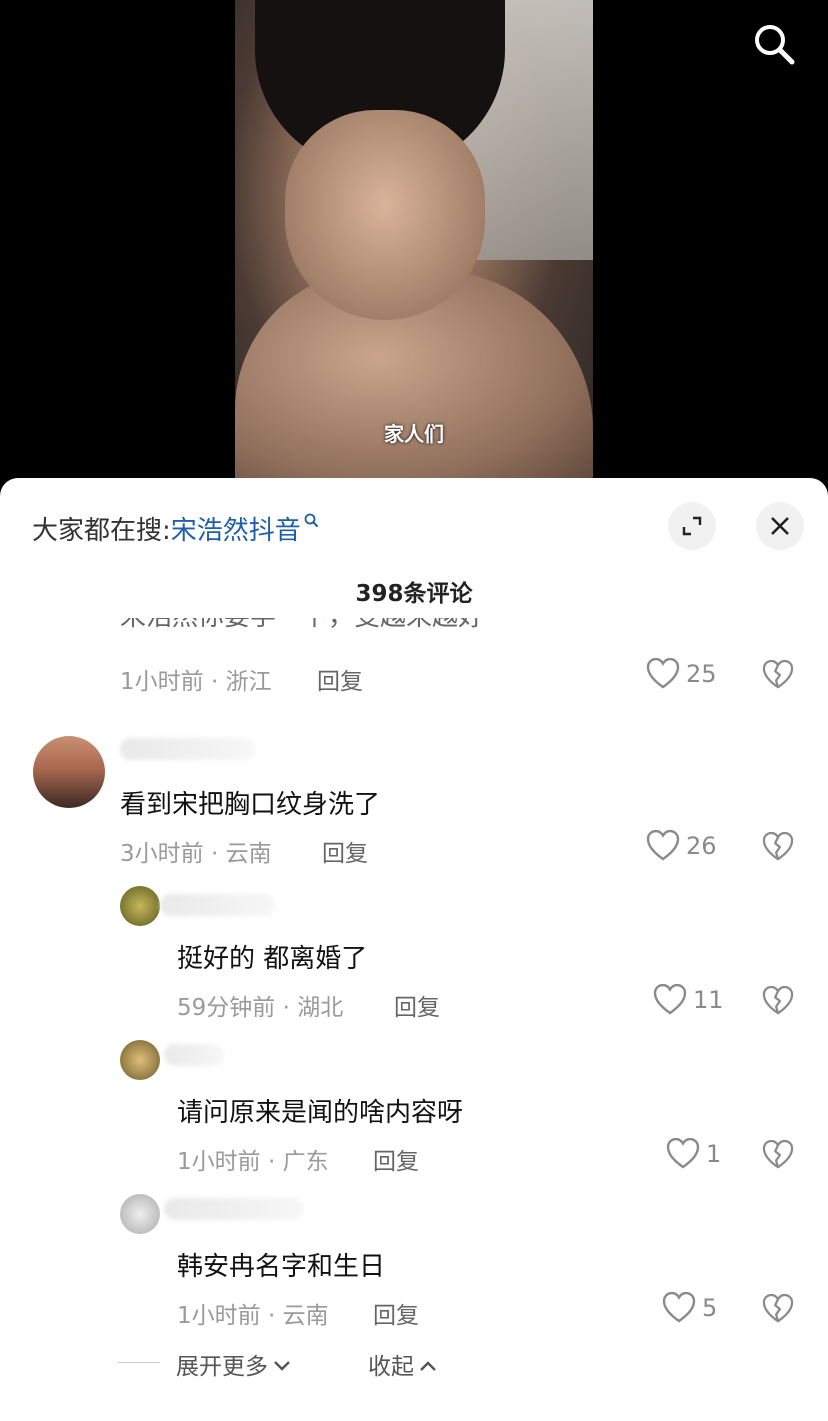  What do you see at coordinates (414, 434) in the screenshot?
I see `video-subtitle: 家人们` at bounding box center [414, 434].